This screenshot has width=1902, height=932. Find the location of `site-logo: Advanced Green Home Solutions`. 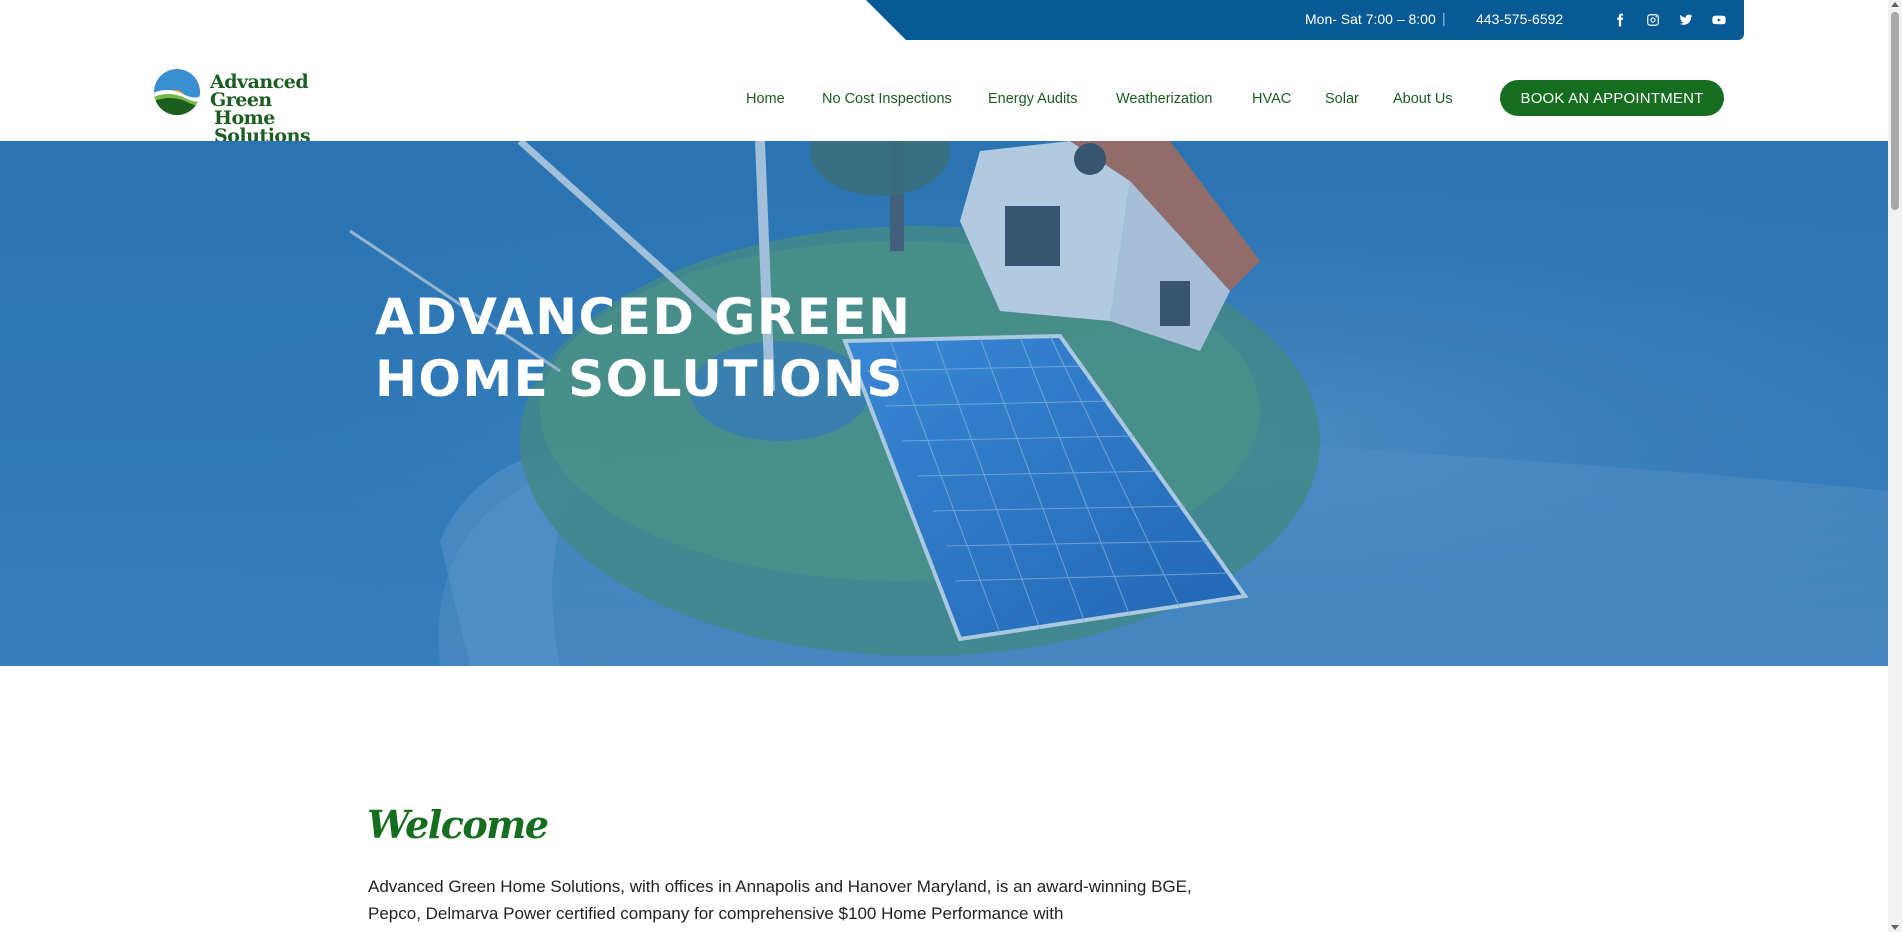

site-logo: Advanced Green Home Solutions is located at coordinates (253, 107).